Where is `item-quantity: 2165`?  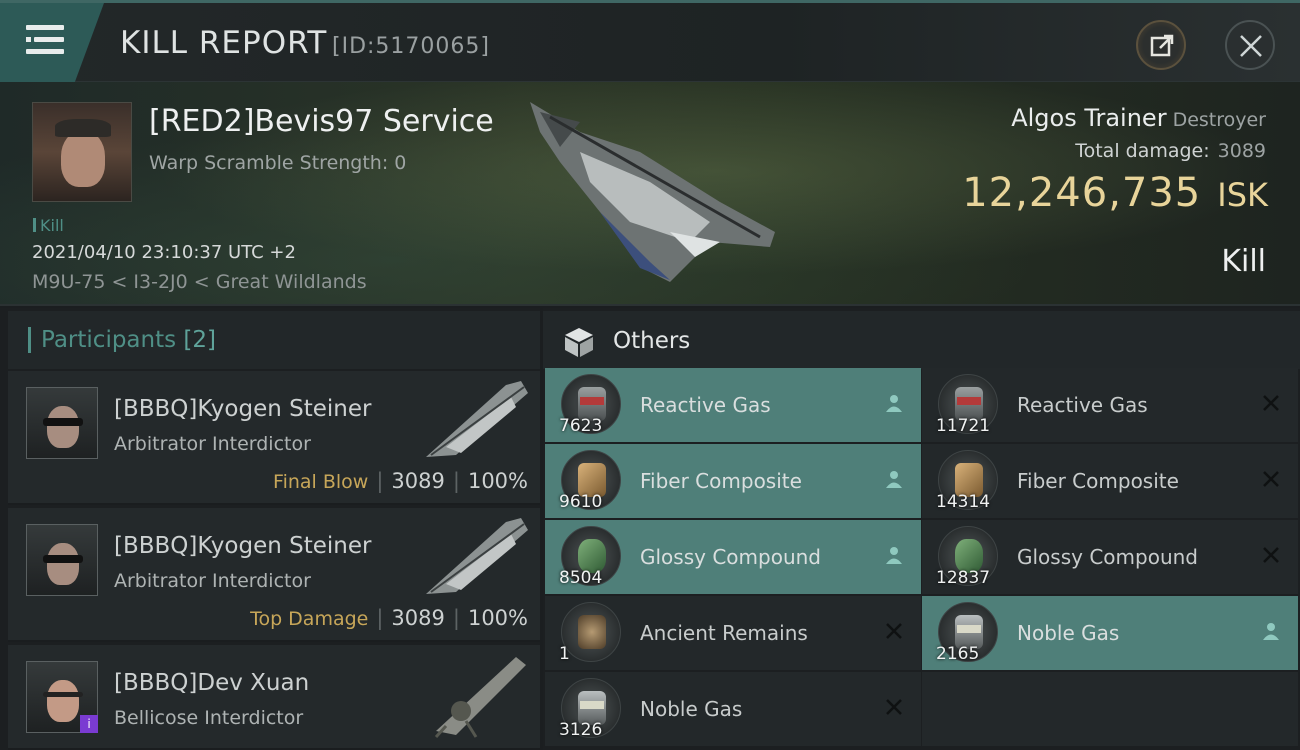 item-quantity: 2165 is located at coordinates (958, 654).